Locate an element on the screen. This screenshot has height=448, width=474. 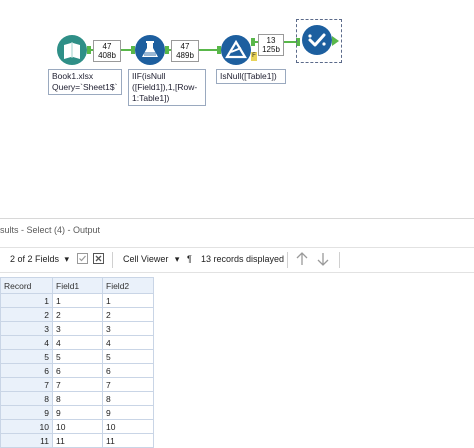
record-number-cell: 3 is located at coordinates (26, 328).